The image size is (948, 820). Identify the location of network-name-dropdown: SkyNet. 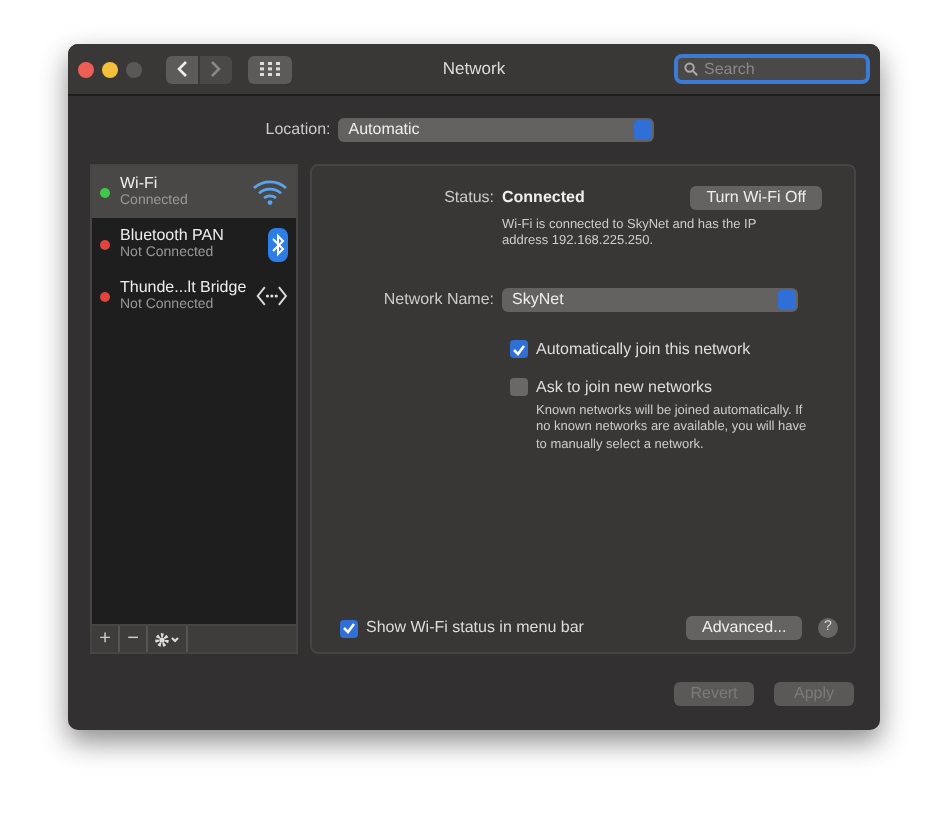
(650, 299).